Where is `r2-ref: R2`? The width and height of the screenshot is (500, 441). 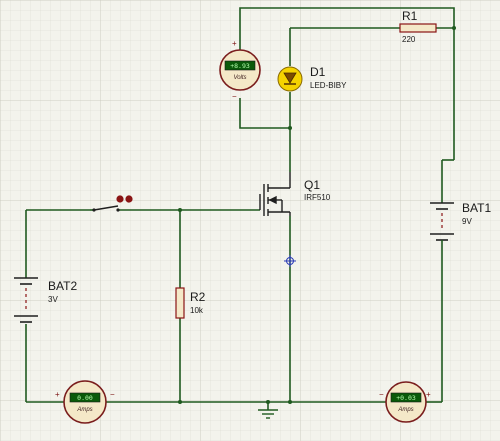
r2-ref: R2 is located at coordinates (198, 297).